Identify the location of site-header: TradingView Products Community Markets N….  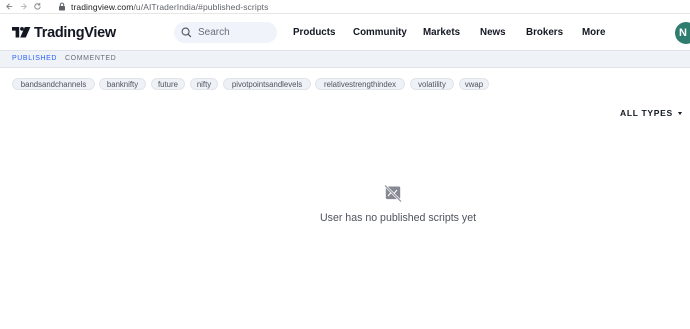
(345, 32).